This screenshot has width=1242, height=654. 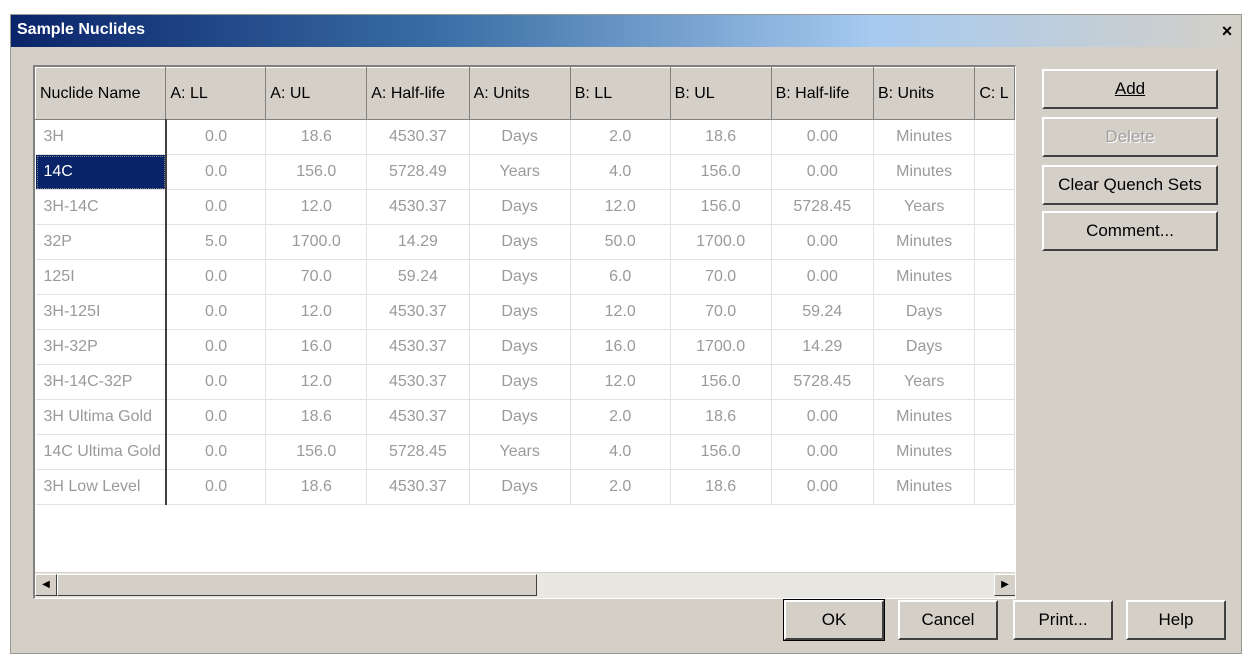 I want to click on table-cell: 50.0, so click(x=620, y=242).